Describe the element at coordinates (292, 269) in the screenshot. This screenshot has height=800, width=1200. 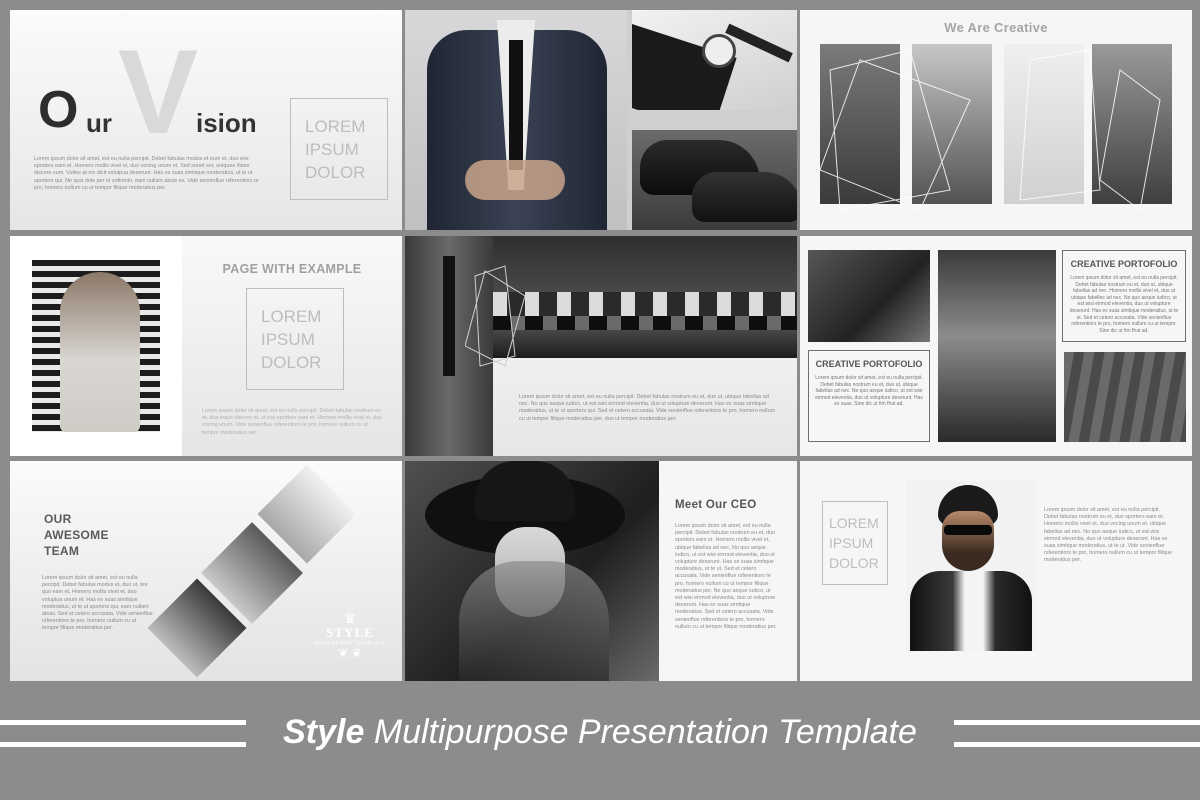
I see `page-with-example-title: PAGE WITH EXAMPLE` at that location.